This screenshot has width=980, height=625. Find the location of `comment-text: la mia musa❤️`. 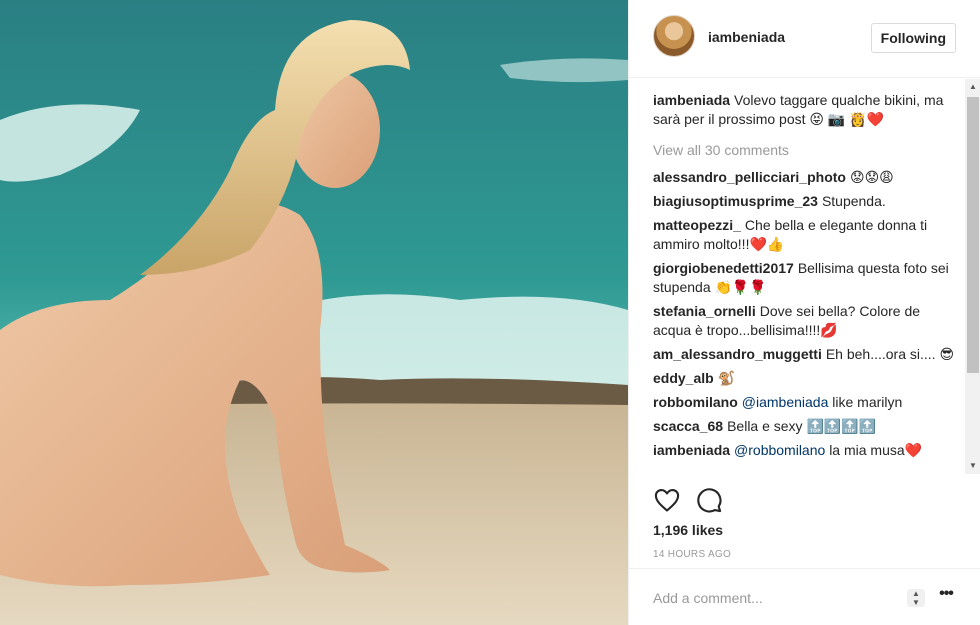

comment-text: la mia musa❤️ is located at coordinates (876, 450).